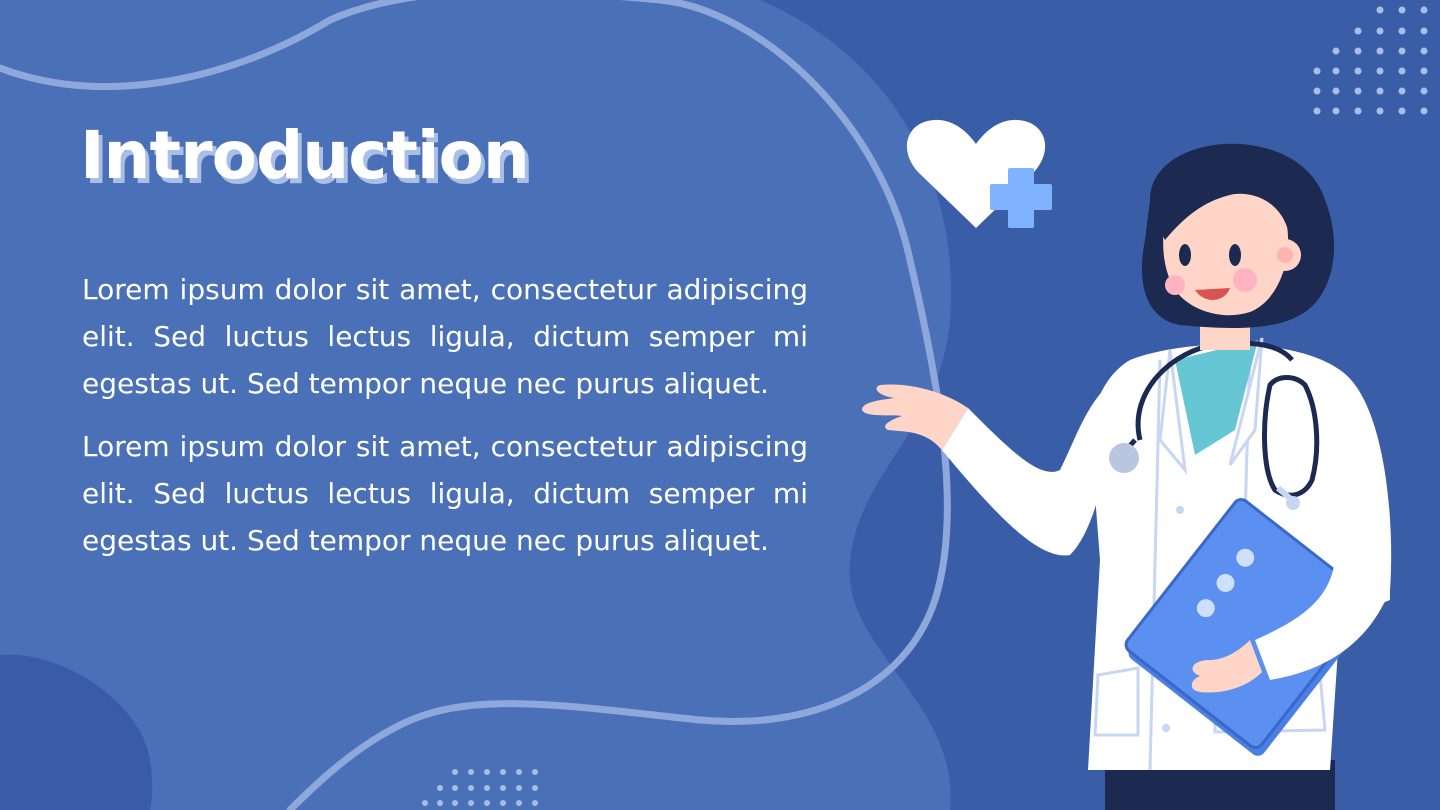 The width and height of the screenshot is (1440, 810). I want to click on dot-grid-top-right, so click(1370, 60).